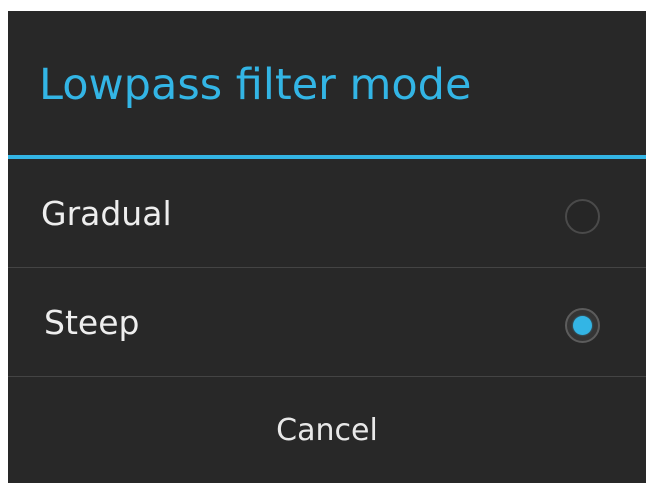 The height and width of the screenshot is (483, 646). Describe the element at coordinates (92, 322) in the screenshot. I see `option-steep-label: Steep` at that location.